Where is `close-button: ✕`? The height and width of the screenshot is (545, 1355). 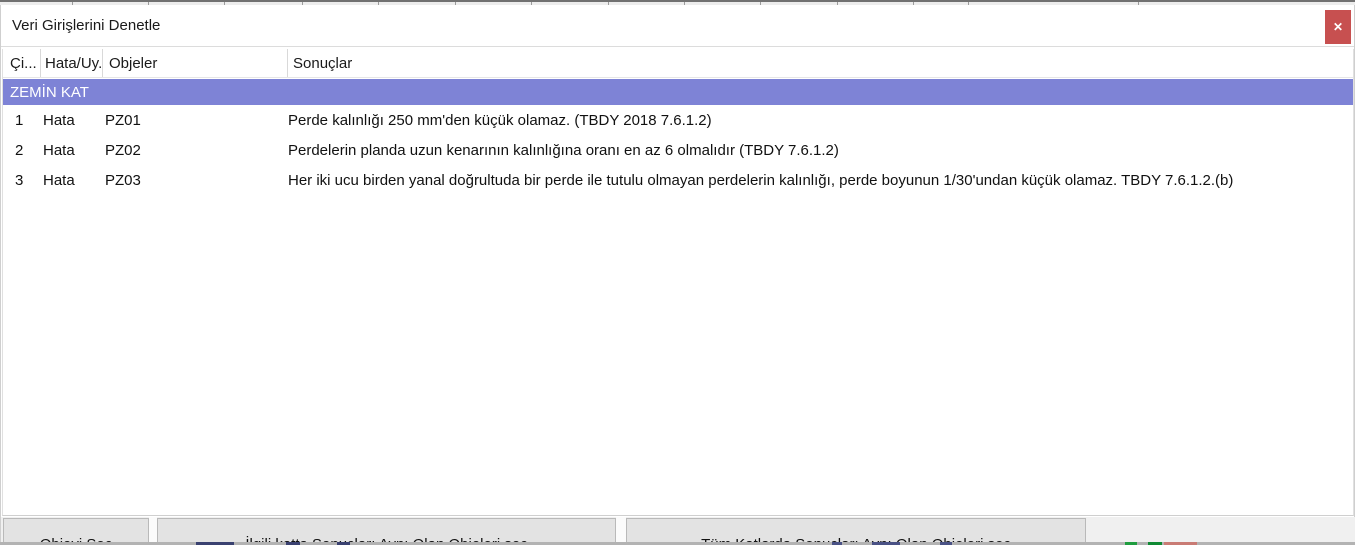 close-button: ✕ is located at coordinates (1338, 27).